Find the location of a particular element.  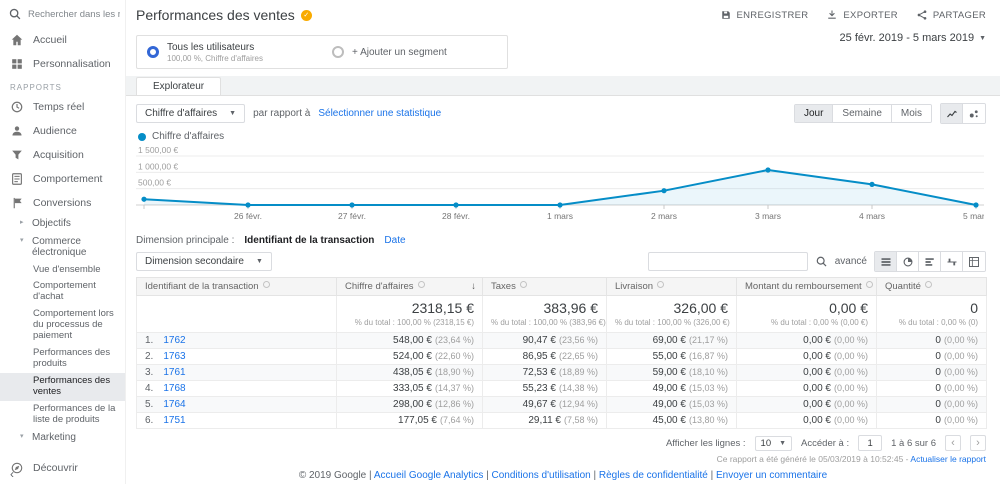

conversions-flag-icon is located at coordinates (17, 203).